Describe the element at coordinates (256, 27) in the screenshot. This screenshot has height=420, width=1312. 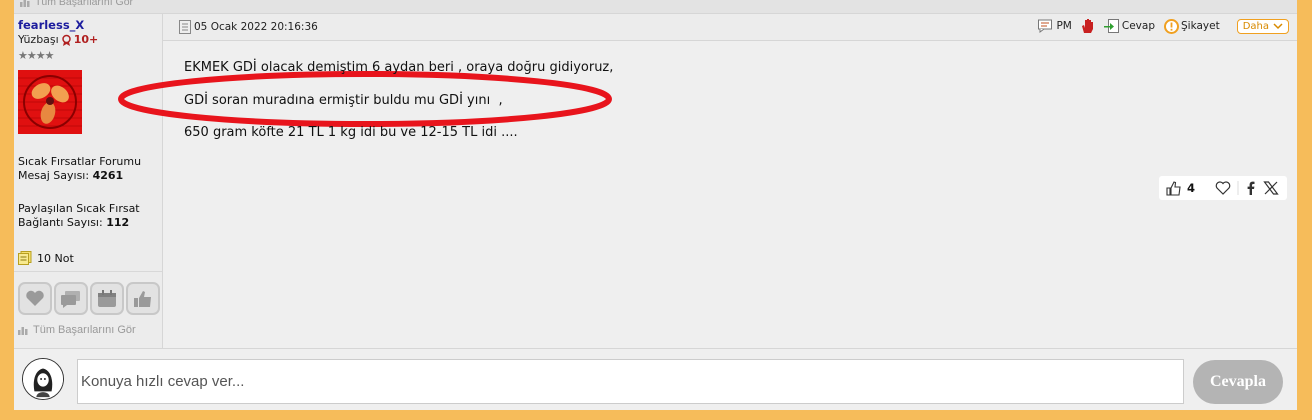
I see `post-date-text: 05 Ocak 2022 20:16:36` at that location.